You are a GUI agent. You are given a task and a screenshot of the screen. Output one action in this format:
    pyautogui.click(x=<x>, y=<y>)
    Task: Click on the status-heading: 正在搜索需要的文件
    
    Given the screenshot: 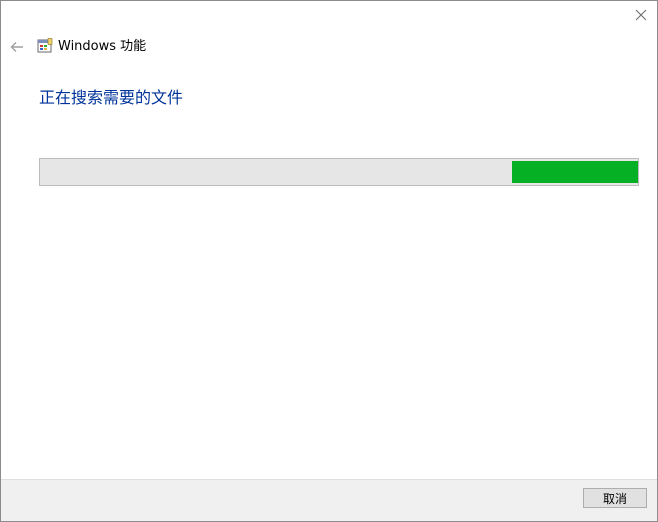 What is the action you would take?
    pyautogui.click(x=111, y=97)
    